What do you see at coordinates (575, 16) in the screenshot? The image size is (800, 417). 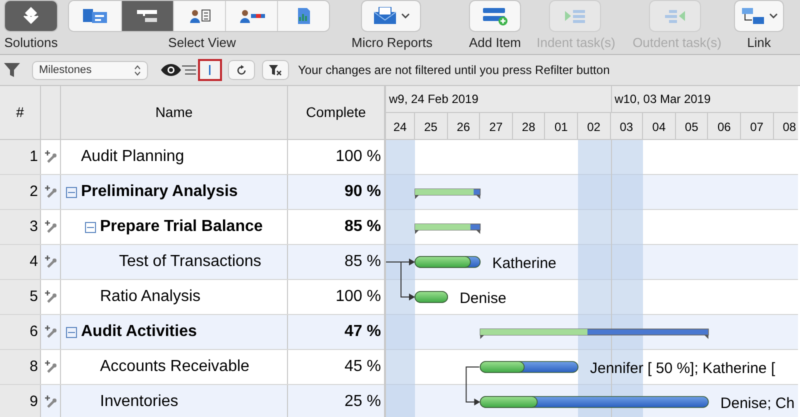 I see `indent-icon` at bounding box center [575, 16].